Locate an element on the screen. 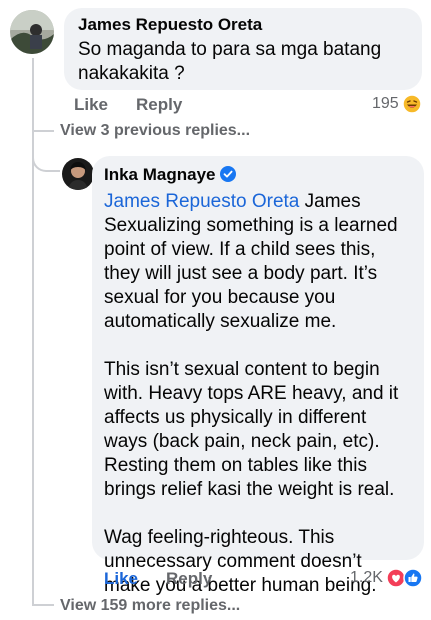 The height and width of the screenshot is (620, 431). thread-line-main is located at coordinates (33, 332).